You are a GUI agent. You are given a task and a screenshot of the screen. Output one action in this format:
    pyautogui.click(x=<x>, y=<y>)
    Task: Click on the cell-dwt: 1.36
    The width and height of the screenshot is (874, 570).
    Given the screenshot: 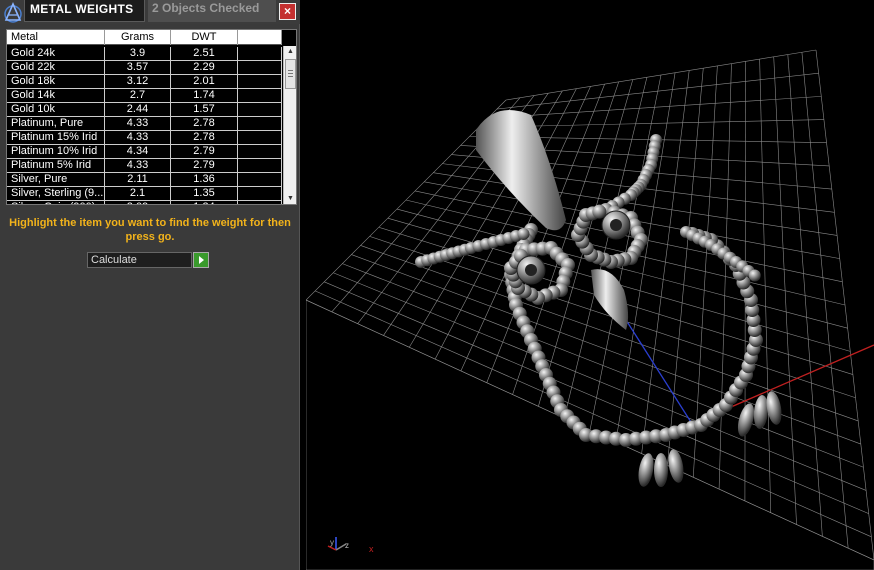 What is the action you would take?
    pyautogui.click(x=204, y=179)
    